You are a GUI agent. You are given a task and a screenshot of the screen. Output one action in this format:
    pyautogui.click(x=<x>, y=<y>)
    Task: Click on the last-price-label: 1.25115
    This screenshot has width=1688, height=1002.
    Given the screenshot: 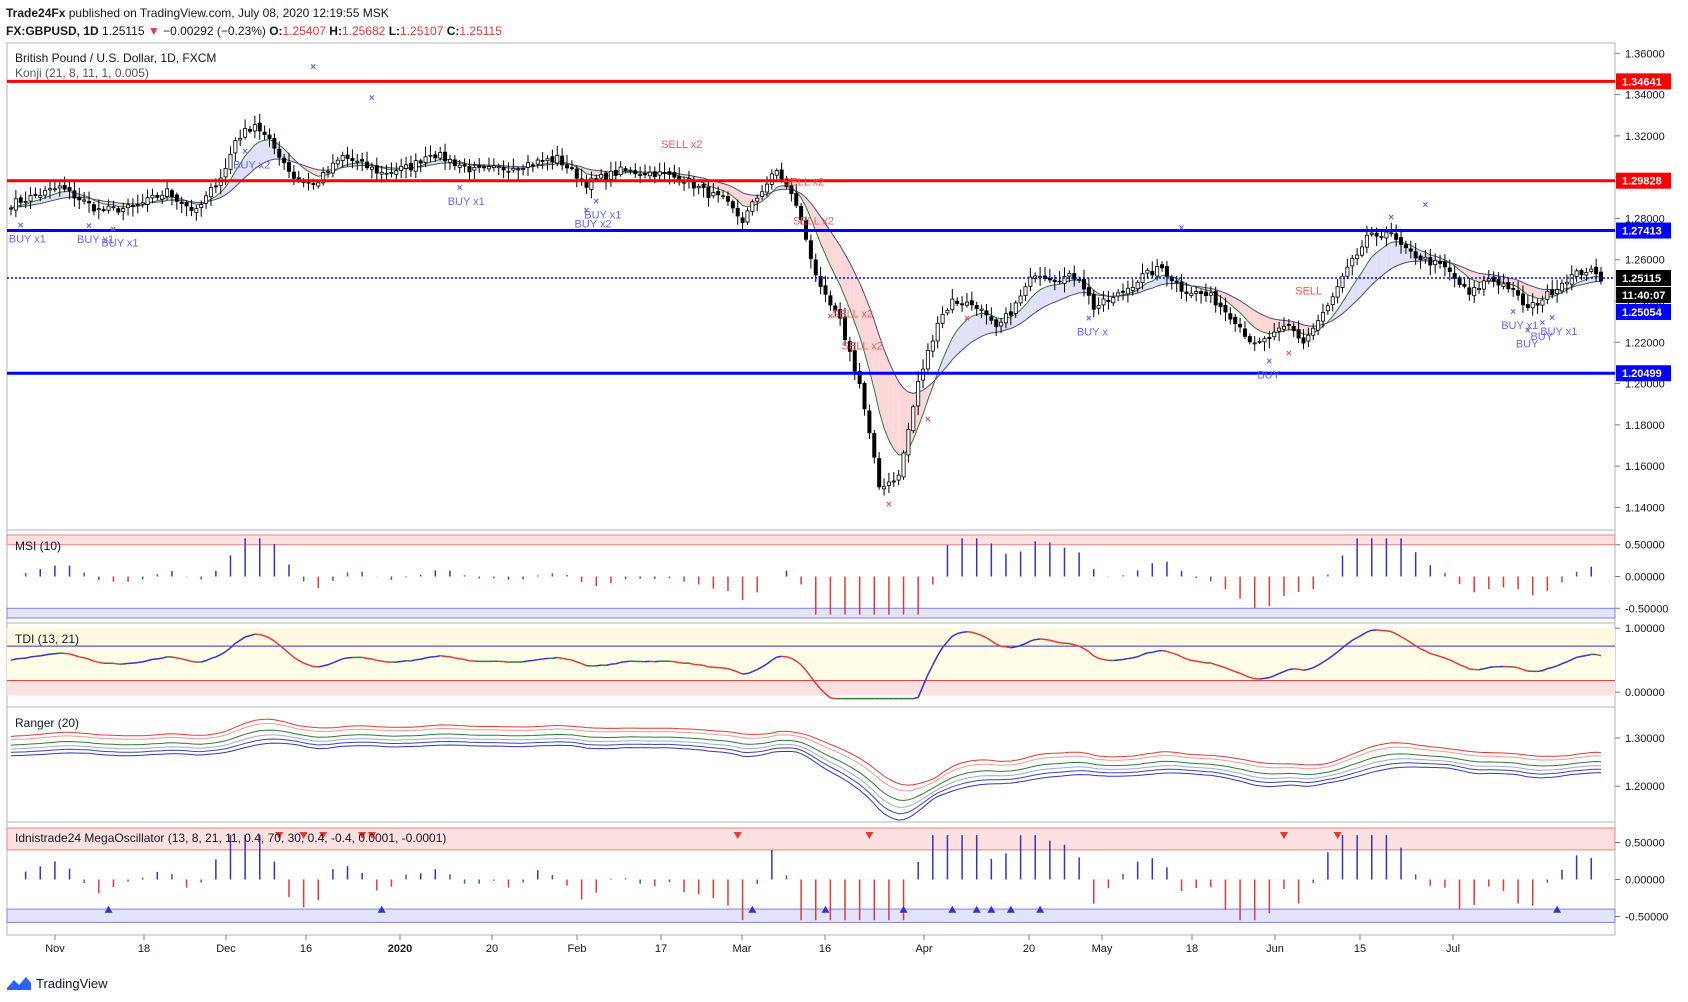 What is the action you would take?
    pyautogui.click(x=1641, y=279)
    